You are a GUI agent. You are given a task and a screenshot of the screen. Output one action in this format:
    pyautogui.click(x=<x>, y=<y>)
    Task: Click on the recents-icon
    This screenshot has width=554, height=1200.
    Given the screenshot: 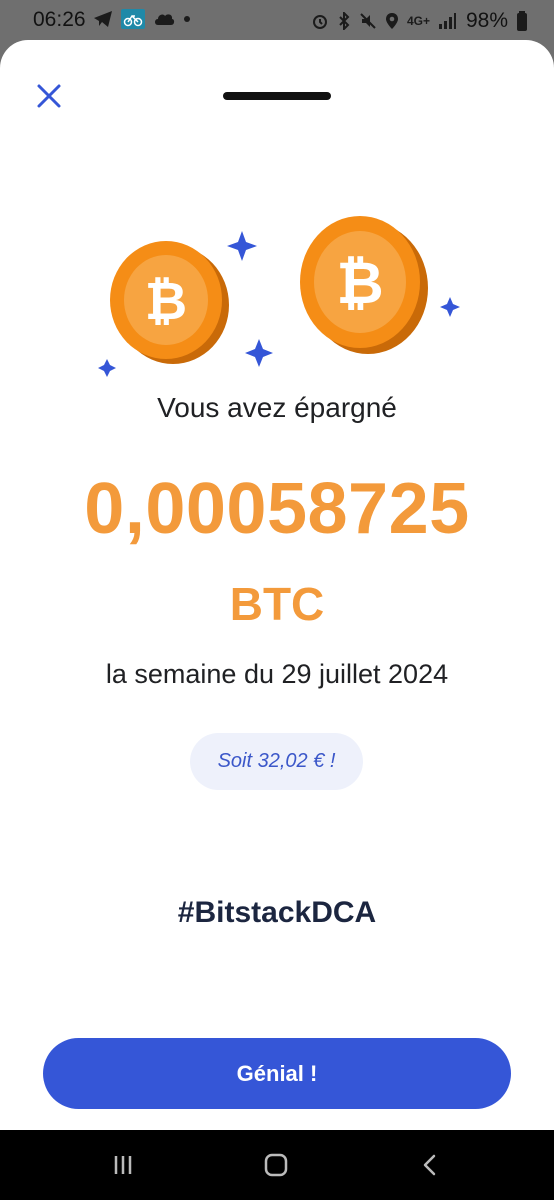 What is the action you would take?
    pyautogui.click(x=123, y=1165)
    